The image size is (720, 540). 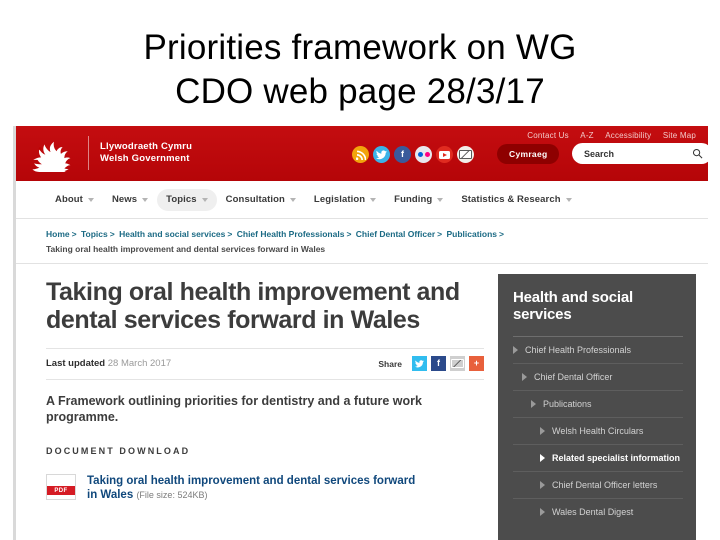 I want to click on breadcrumb-link-chief-dental-officer: Chief Dental Officer, so click(x=395, y=234).